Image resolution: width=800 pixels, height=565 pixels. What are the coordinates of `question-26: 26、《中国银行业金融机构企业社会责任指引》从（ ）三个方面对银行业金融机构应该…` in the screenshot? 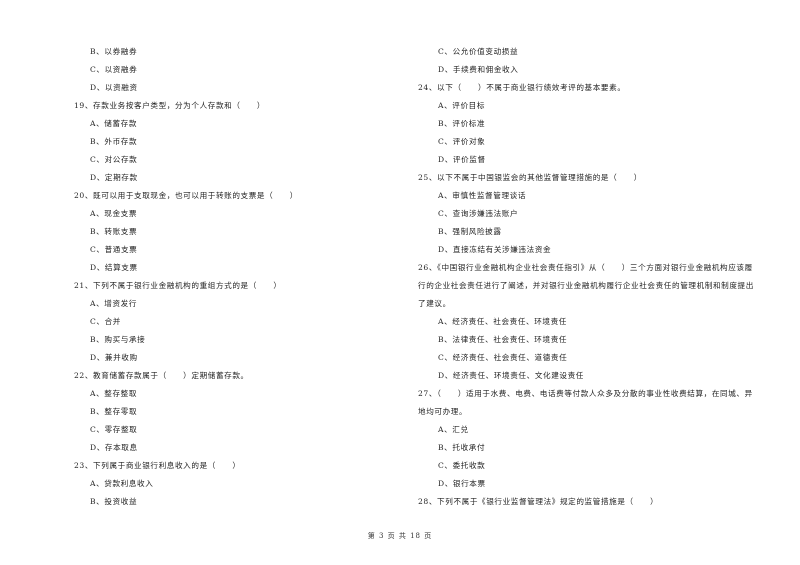 It's located at (593, 322).